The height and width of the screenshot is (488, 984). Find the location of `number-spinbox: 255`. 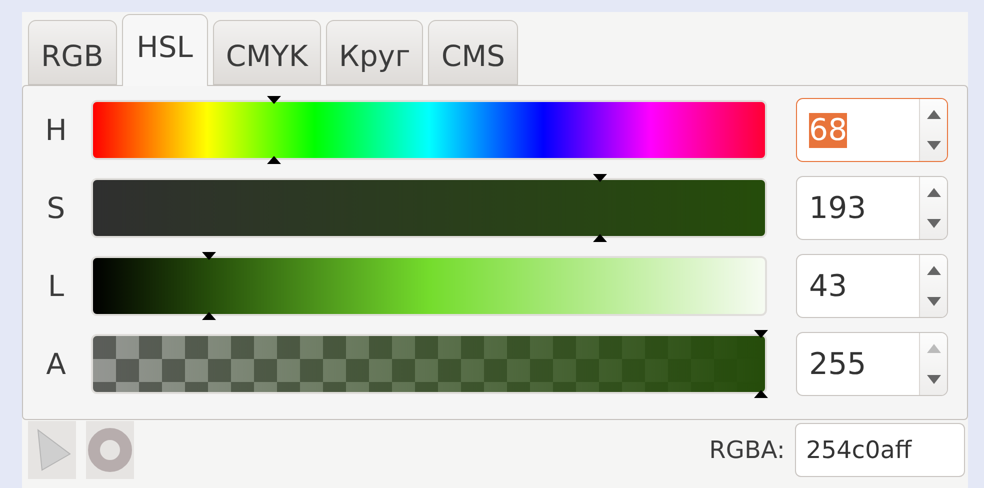

number-spinbox: 255 is located at coordinates (872, 364).